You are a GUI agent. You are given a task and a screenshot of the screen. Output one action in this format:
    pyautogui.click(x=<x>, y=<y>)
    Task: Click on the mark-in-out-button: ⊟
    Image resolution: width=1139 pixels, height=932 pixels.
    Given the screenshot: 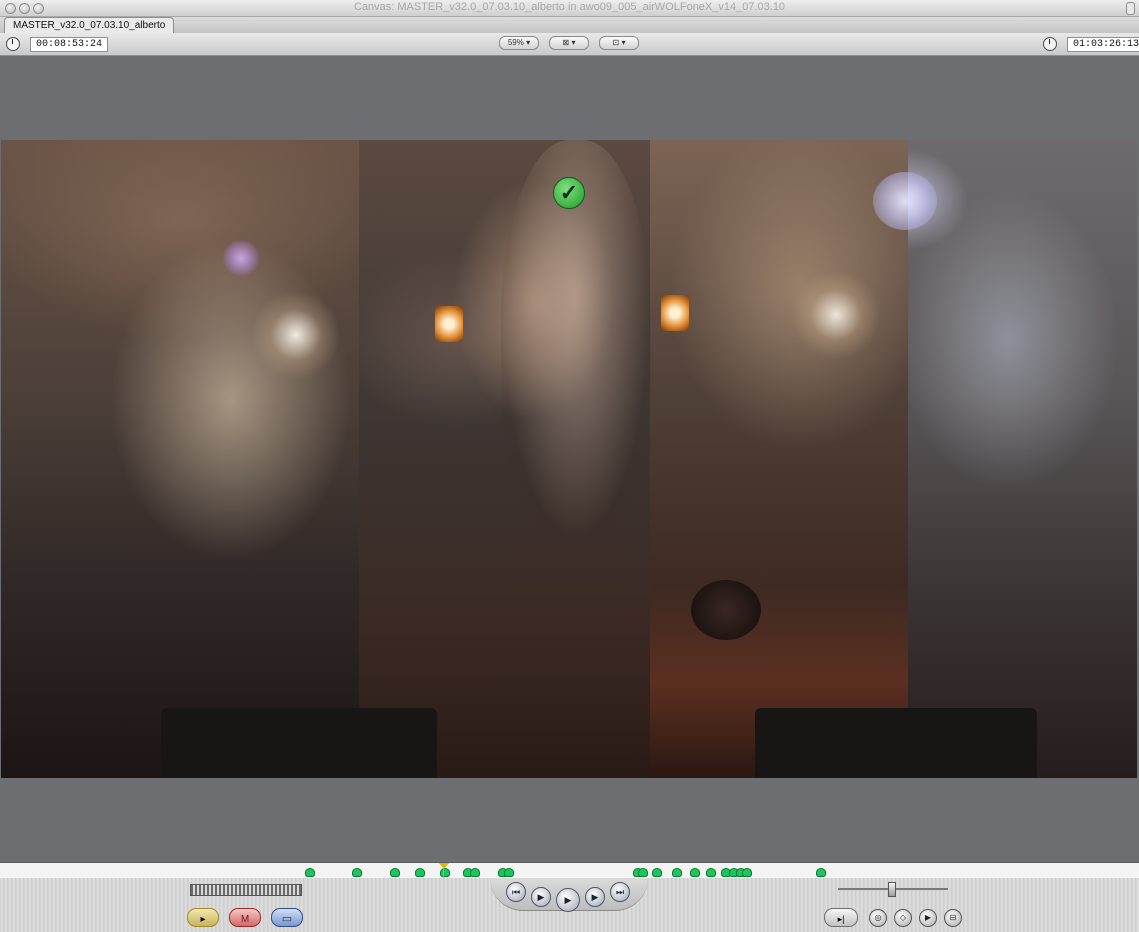 What is the action you would take?
    pyautogui.click(x=953, y=918)
    